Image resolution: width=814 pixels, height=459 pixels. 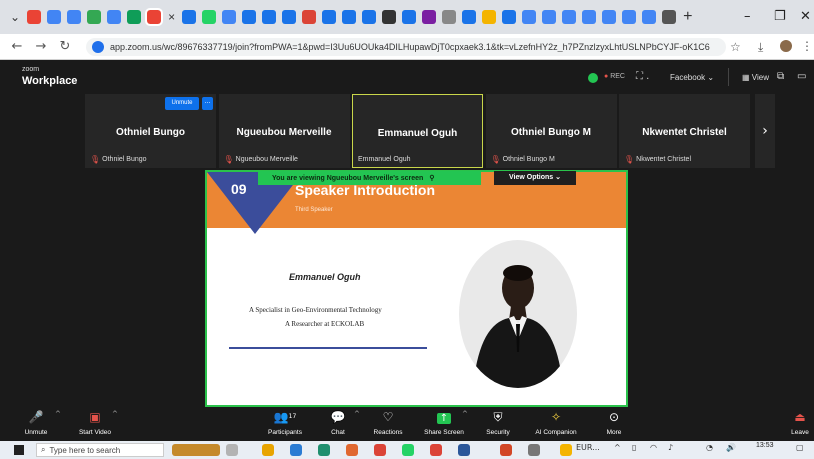 I want to click on taskbar-weather-app, so click(x=196, y=450).